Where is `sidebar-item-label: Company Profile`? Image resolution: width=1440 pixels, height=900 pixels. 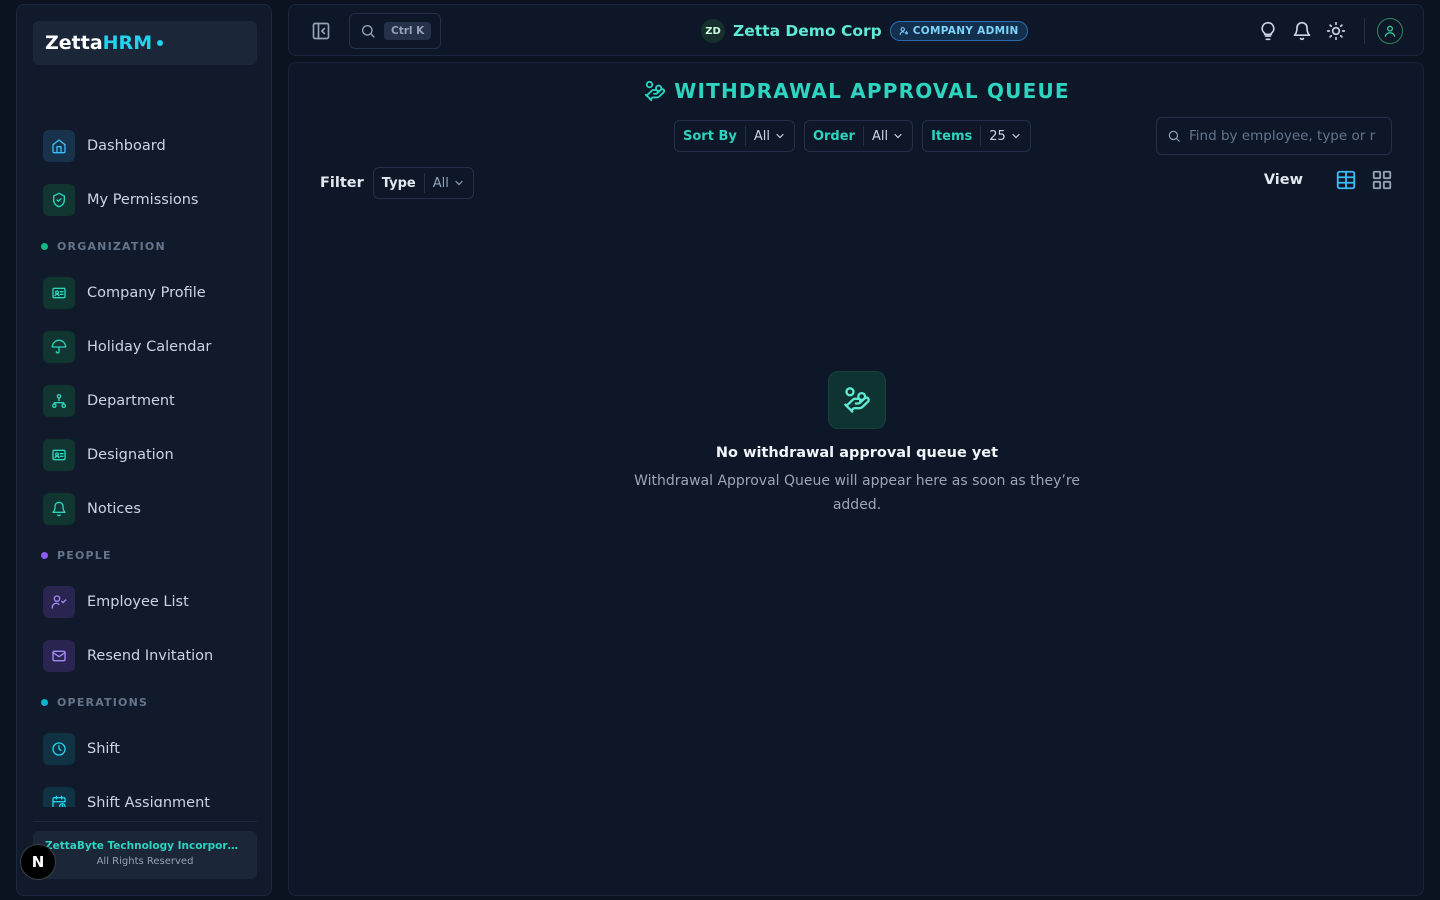
sidebar-item-label: Company Profile is located at coordinates (146, 293).